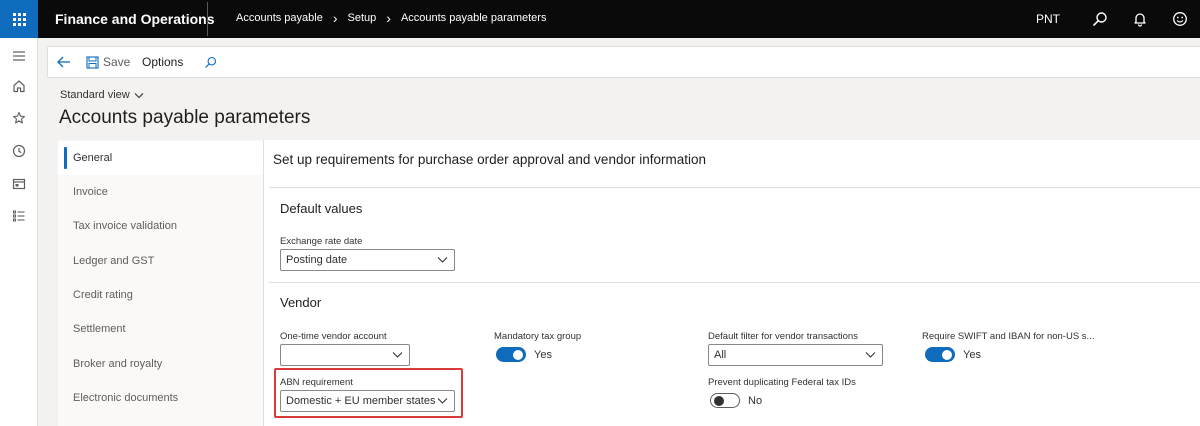 This screenshot has height=426, width=1200. Describe the element at coordinates (300, 302) in the screenshot. I see `section-vendor: Vendor` at that location.